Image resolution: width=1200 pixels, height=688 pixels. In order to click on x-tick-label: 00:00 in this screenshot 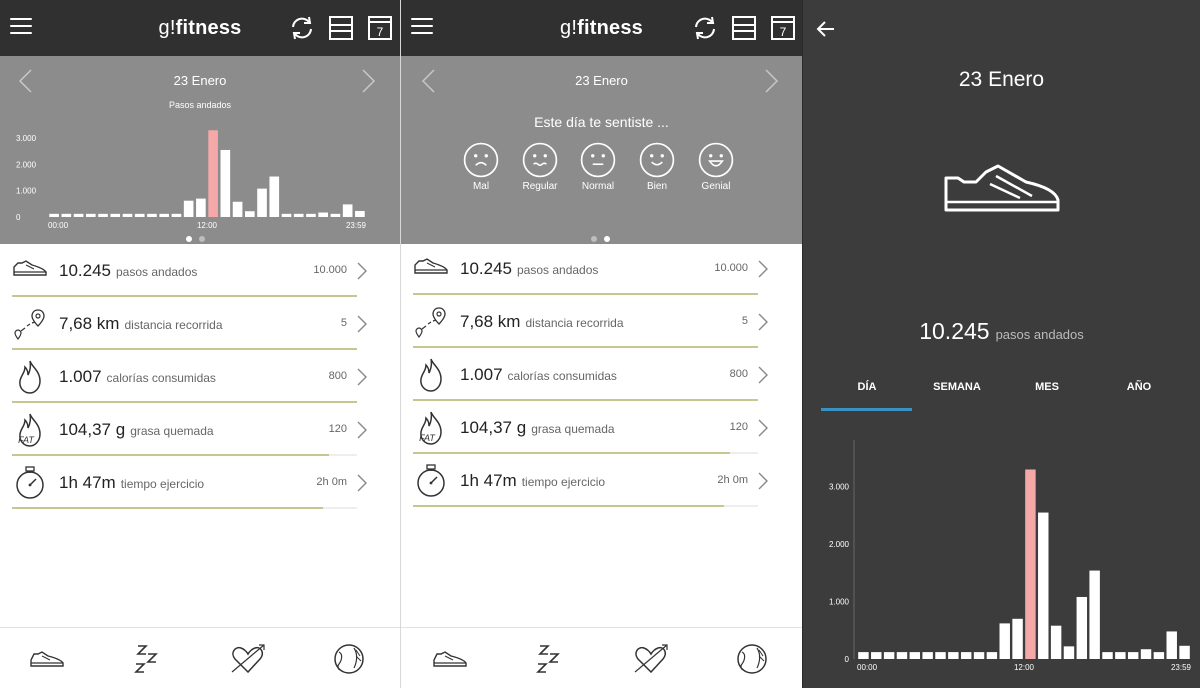, I will do `click(58, 225)`.